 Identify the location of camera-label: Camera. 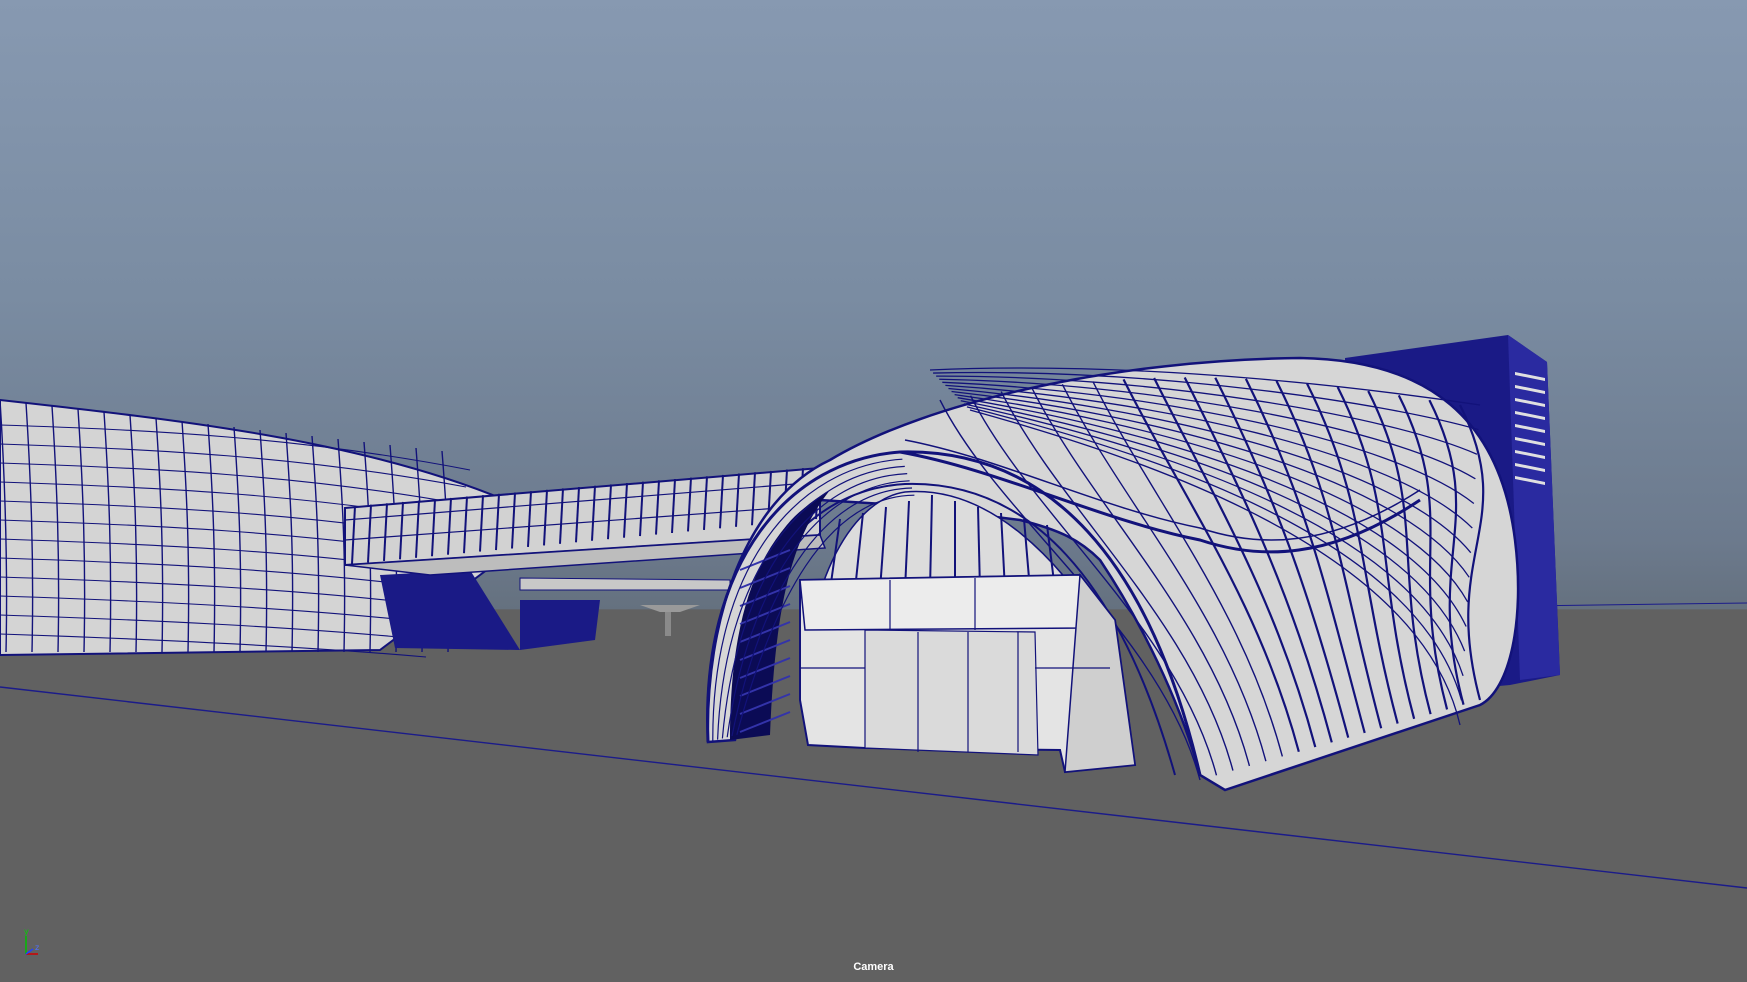
(873, 967).